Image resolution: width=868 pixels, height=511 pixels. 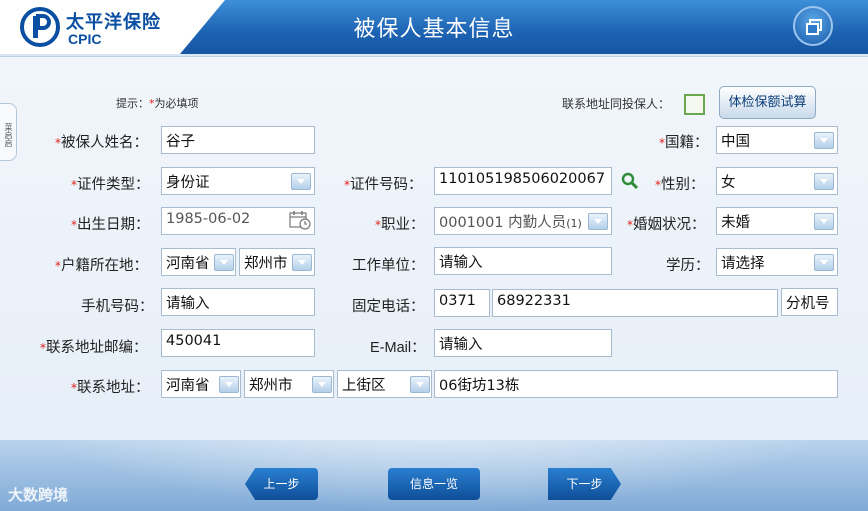 I want to click on hint-prefix: 提示：, so click(x=132, y=103).